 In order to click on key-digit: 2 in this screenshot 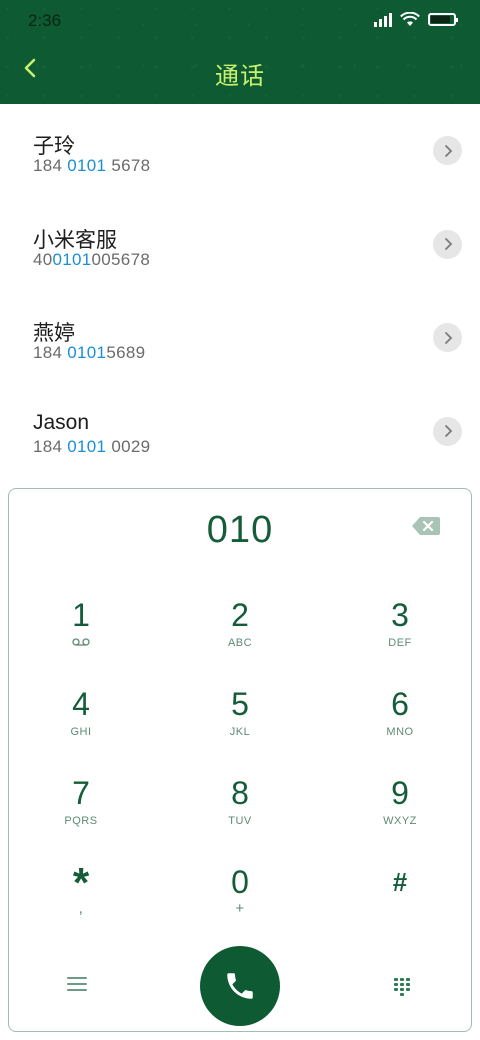, I will do `click(240, 615)`.